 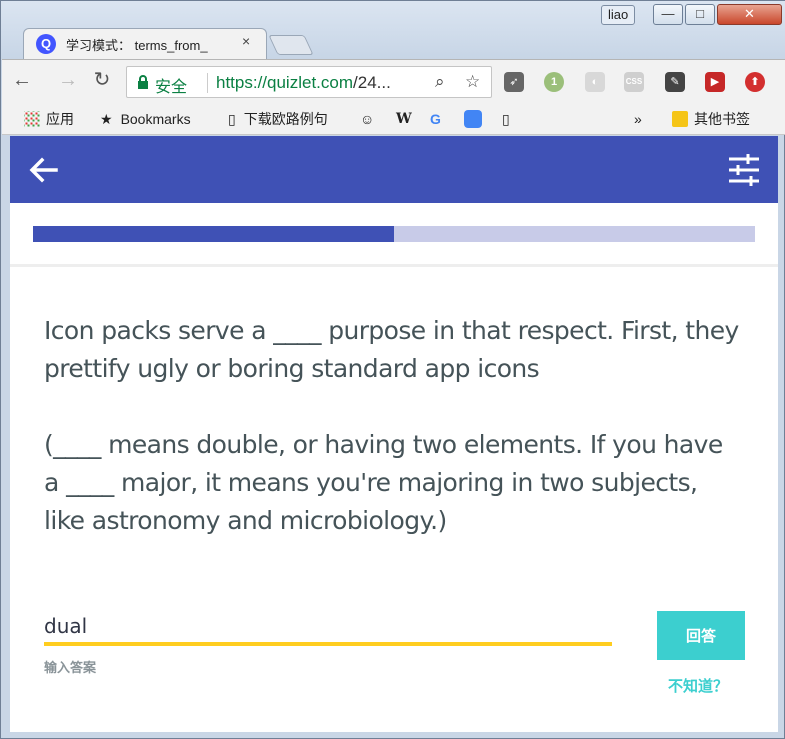 What do you see at coordinates (367, 119) in the screenshot?
I see `reddit-icon: ☺` at bounding box center [367, 119].